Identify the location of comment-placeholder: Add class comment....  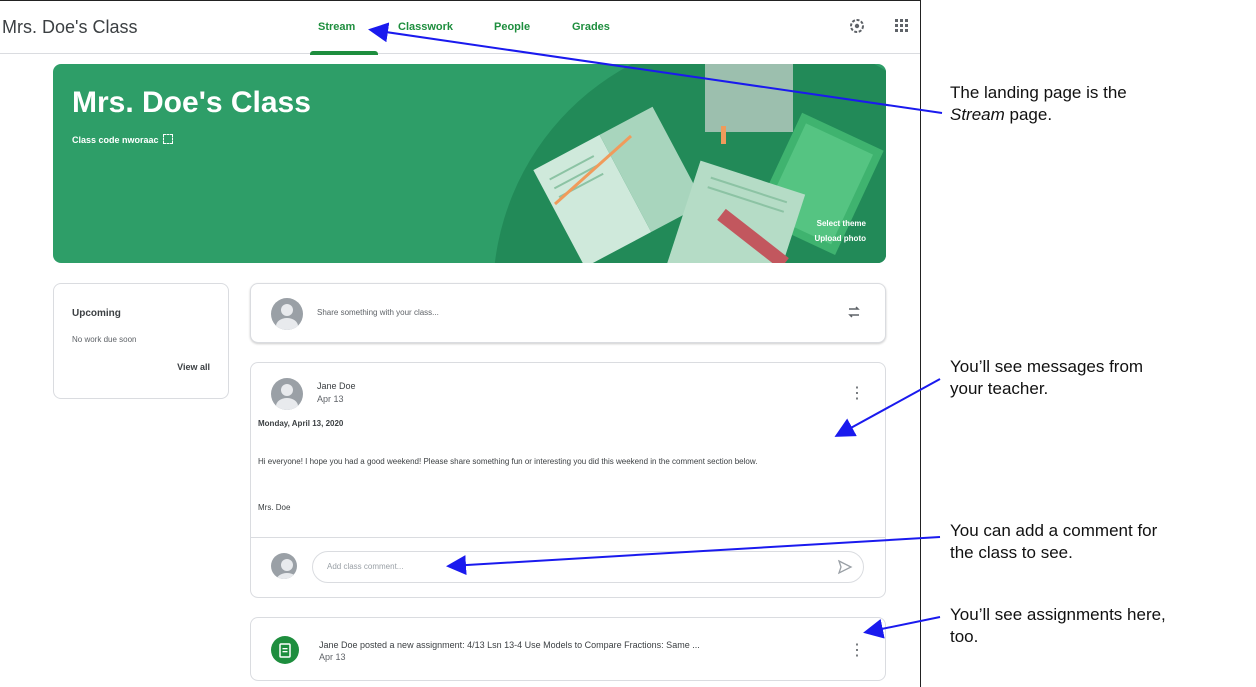
(365, 566).